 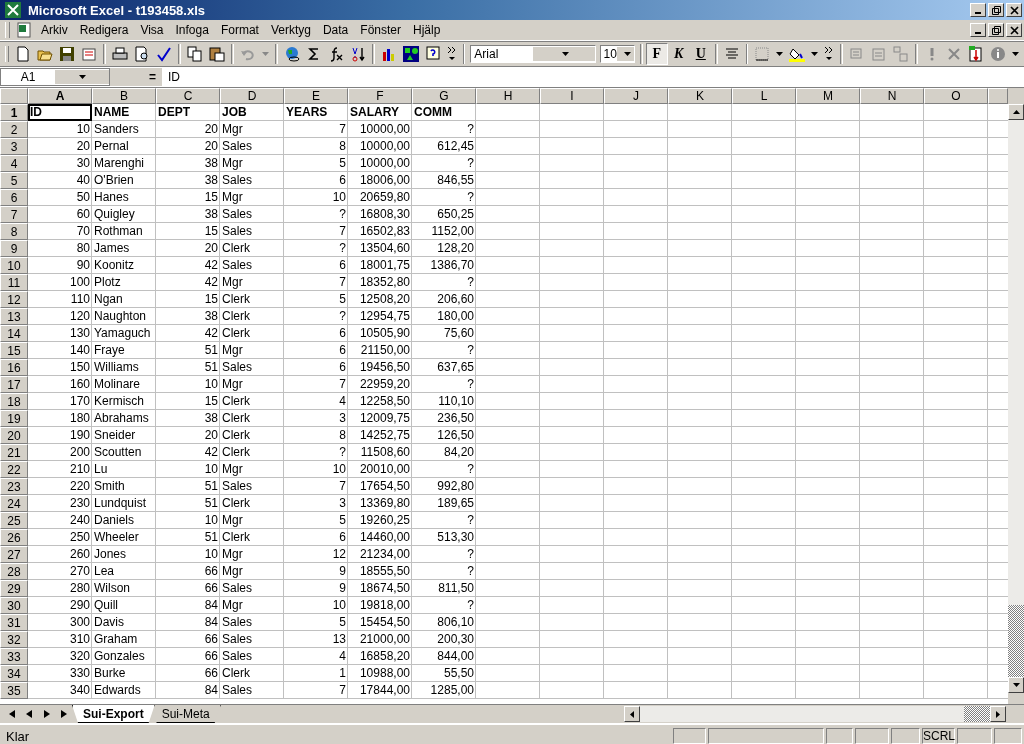 What do you see at coordinates (55, 77) in the screenshot?
I see `name-box: A1` at bounding box center [55, 77].